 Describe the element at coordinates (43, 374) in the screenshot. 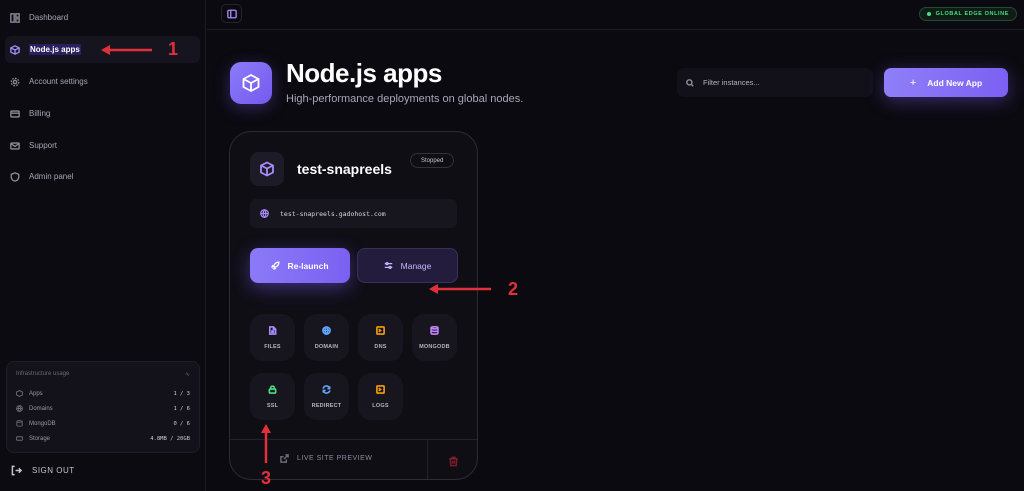

I see `usage-title: Infrastructure usage` at that location.